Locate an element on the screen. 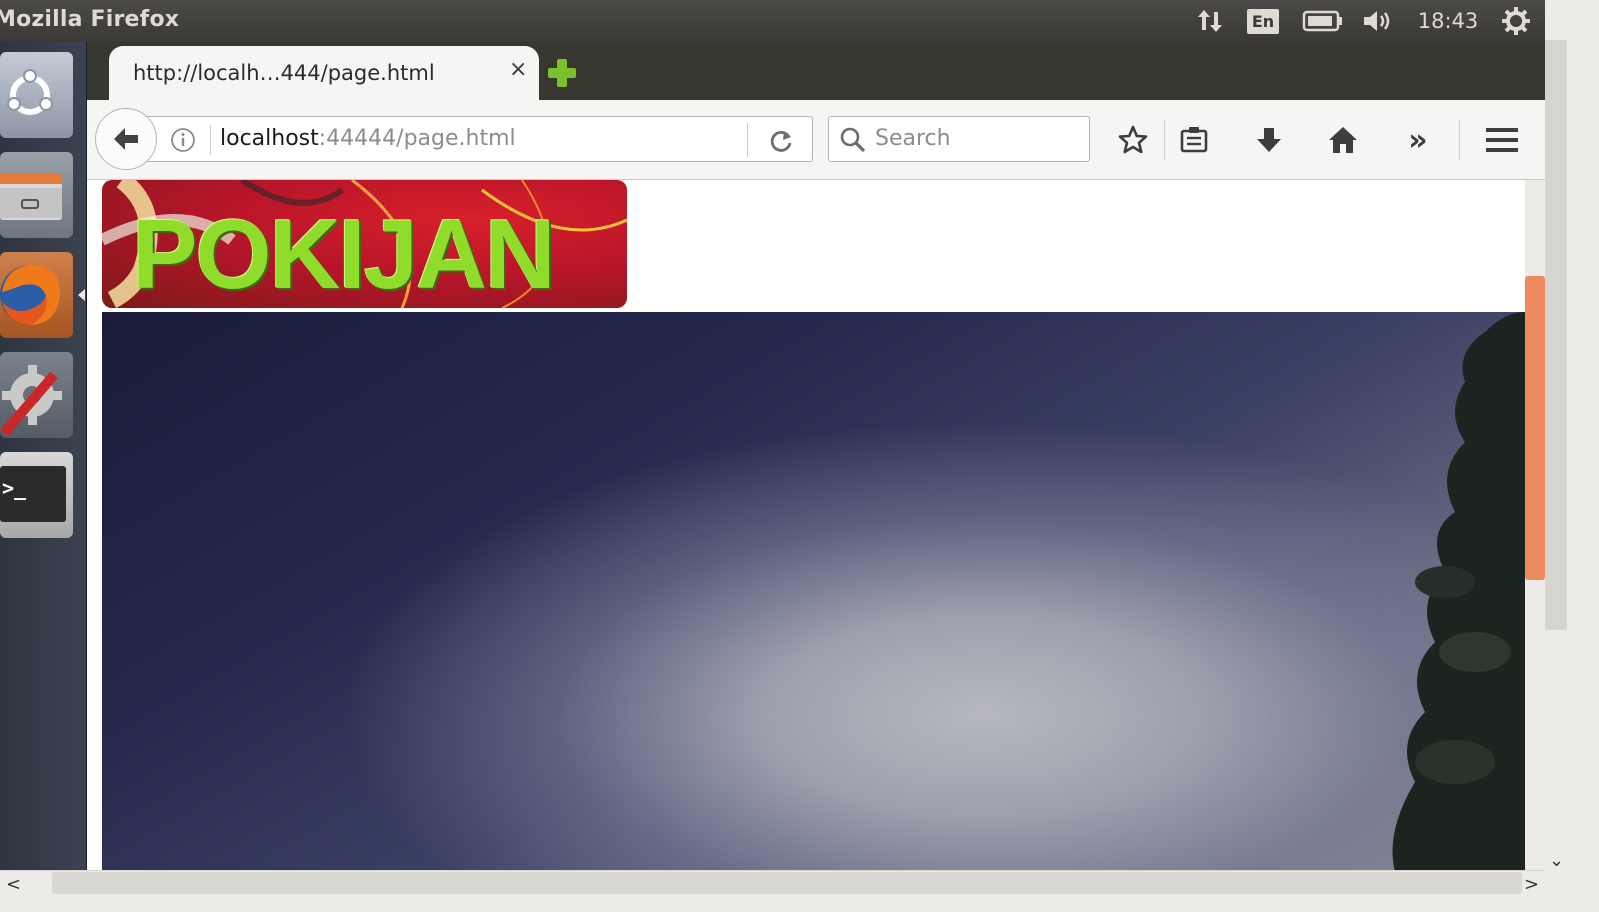 This screenshot has width=1599, height=912. bookmarks-menu-icon is located at coordinates (1194, 140).